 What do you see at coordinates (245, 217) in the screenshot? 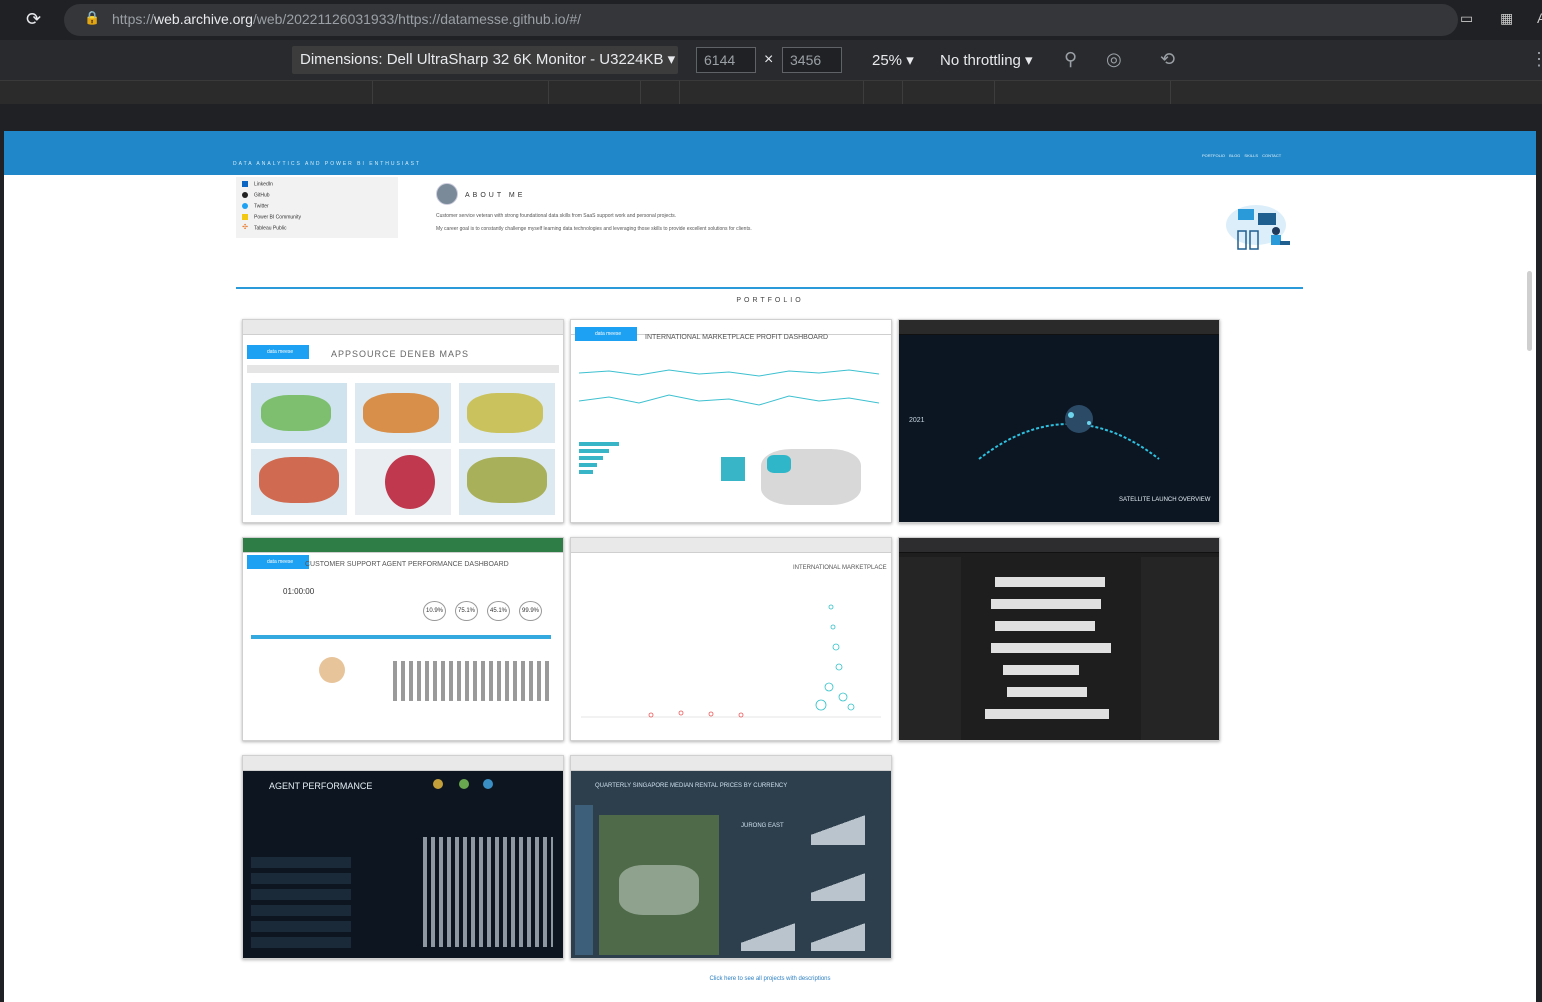
I see `powerbi-icon` at bounding box center [245, 217].